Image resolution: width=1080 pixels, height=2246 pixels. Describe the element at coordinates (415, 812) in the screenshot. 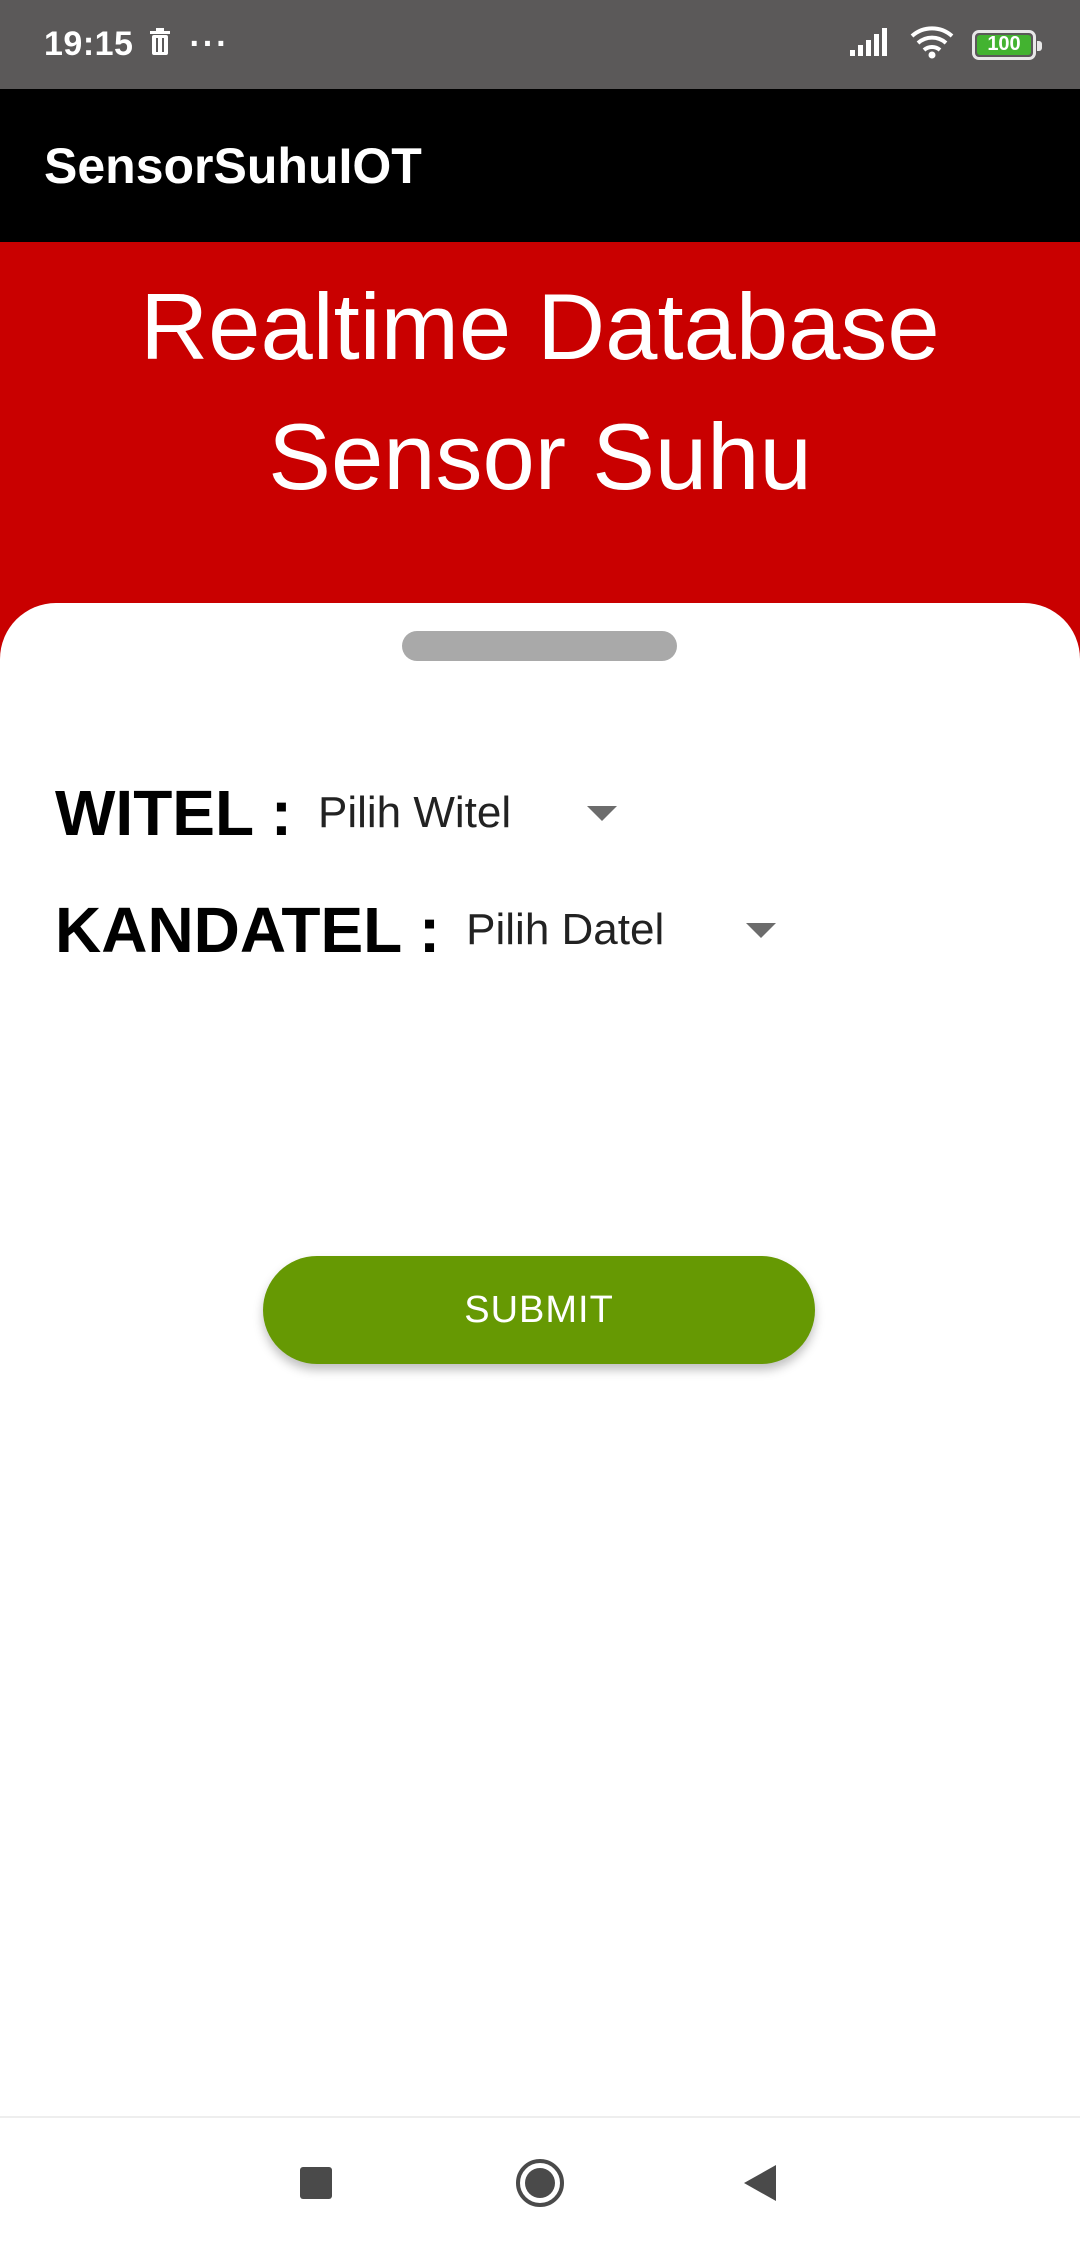

I see `witel-dropdown-value: Pilih Witel` at that location.